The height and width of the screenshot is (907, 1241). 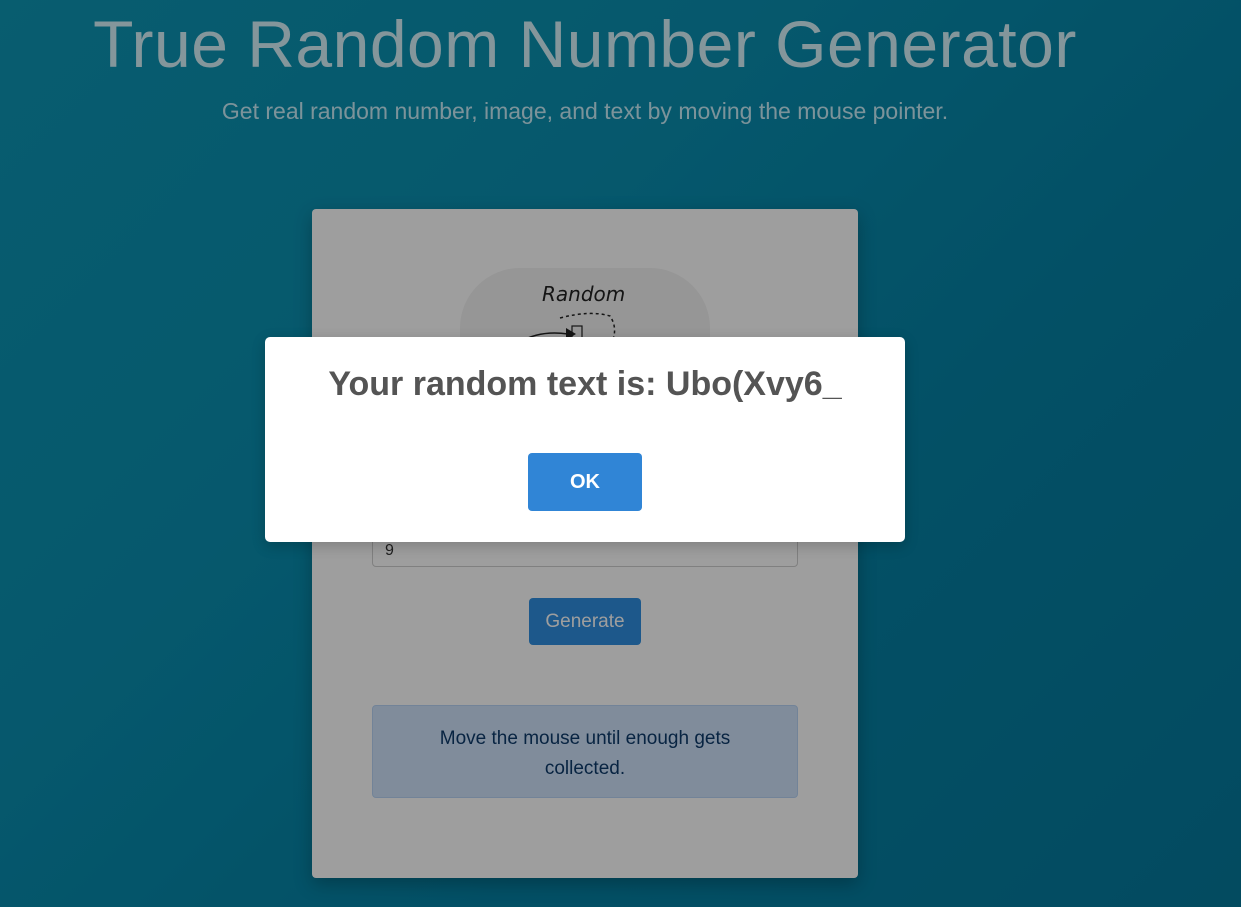 I want to click on ok-button: OK, so click(x=585, y=482).